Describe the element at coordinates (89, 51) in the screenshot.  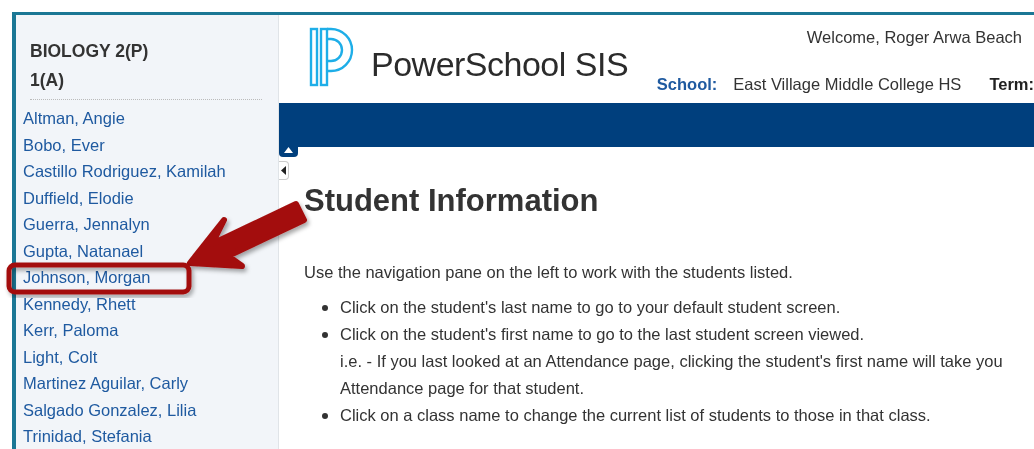
I see `class-title: BIOLOGY 2(P)` at that location.